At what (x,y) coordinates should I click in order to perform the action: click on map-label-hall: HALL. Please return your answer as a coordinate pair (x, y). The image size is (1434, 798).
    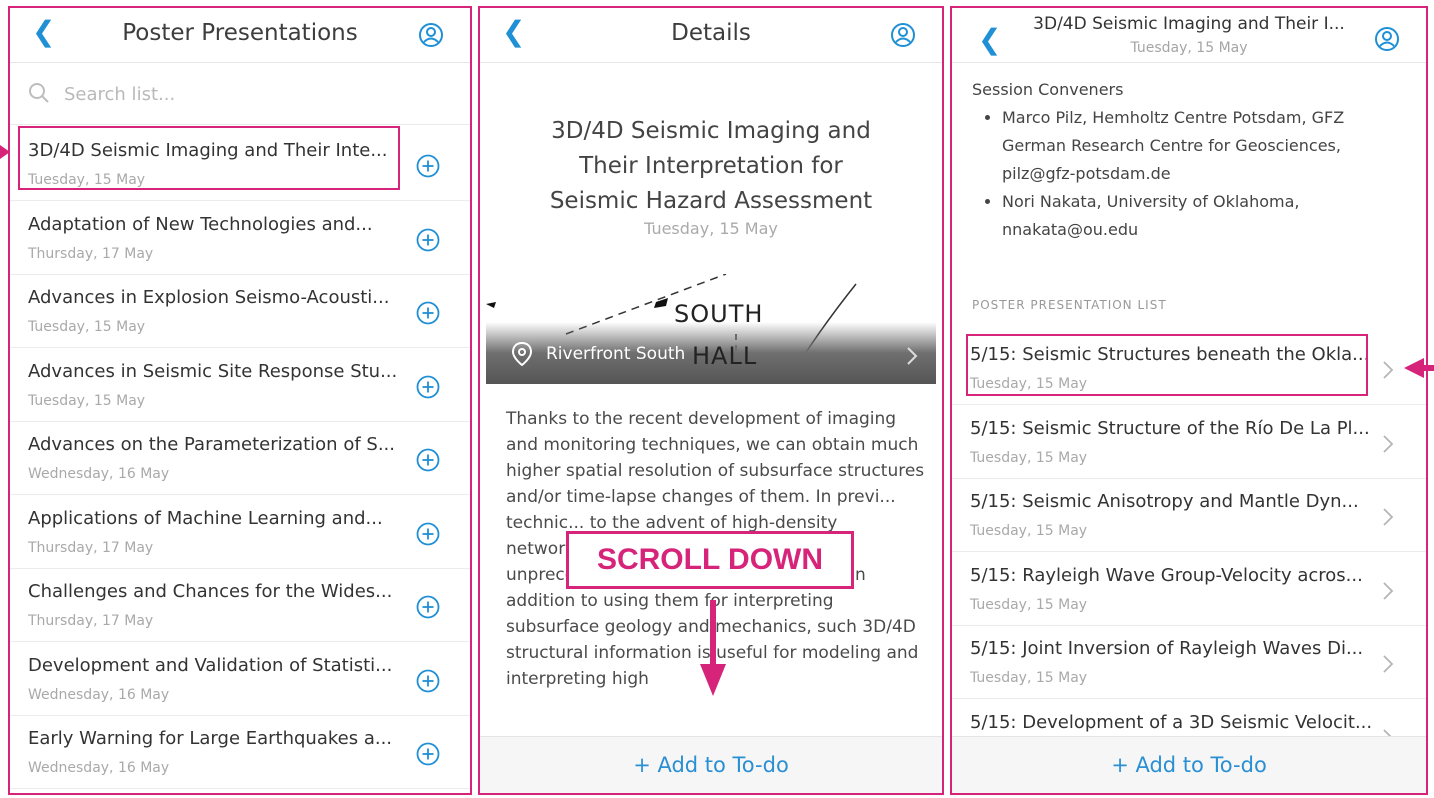
    Looking at the image, I should click on (725, 356).